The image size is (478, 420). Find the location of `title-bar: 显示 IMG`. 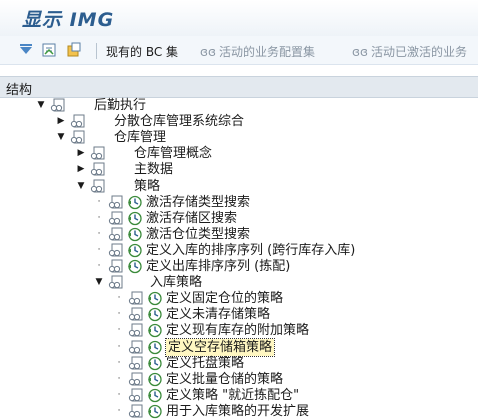

title-bar: 显示 IMG is located at coordinates (239, 18).